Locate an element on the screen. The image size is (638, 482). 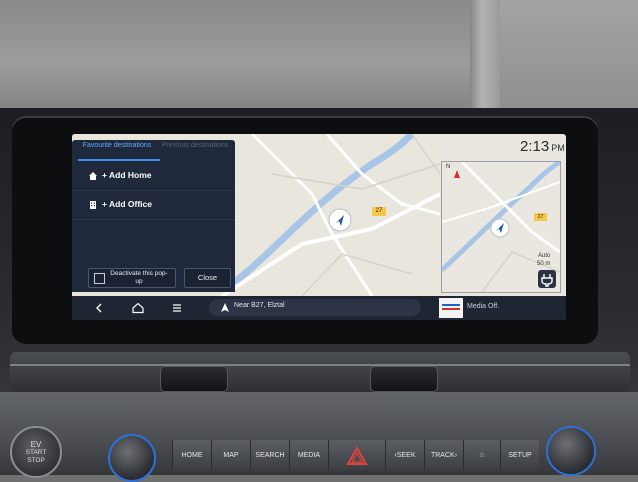
media-source-logo is located at coordinates (451, 308).